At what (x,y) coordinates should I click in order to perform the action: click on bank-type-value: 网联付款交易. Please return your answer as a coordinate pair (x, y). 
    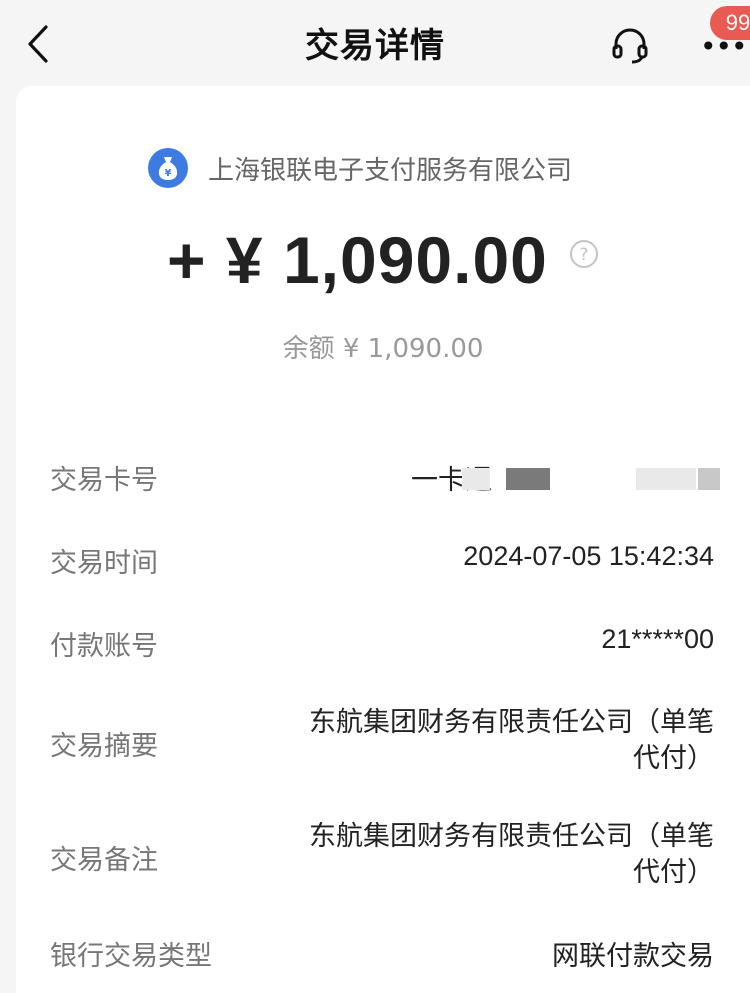
    Looking at the image, I should click on (633, 956).